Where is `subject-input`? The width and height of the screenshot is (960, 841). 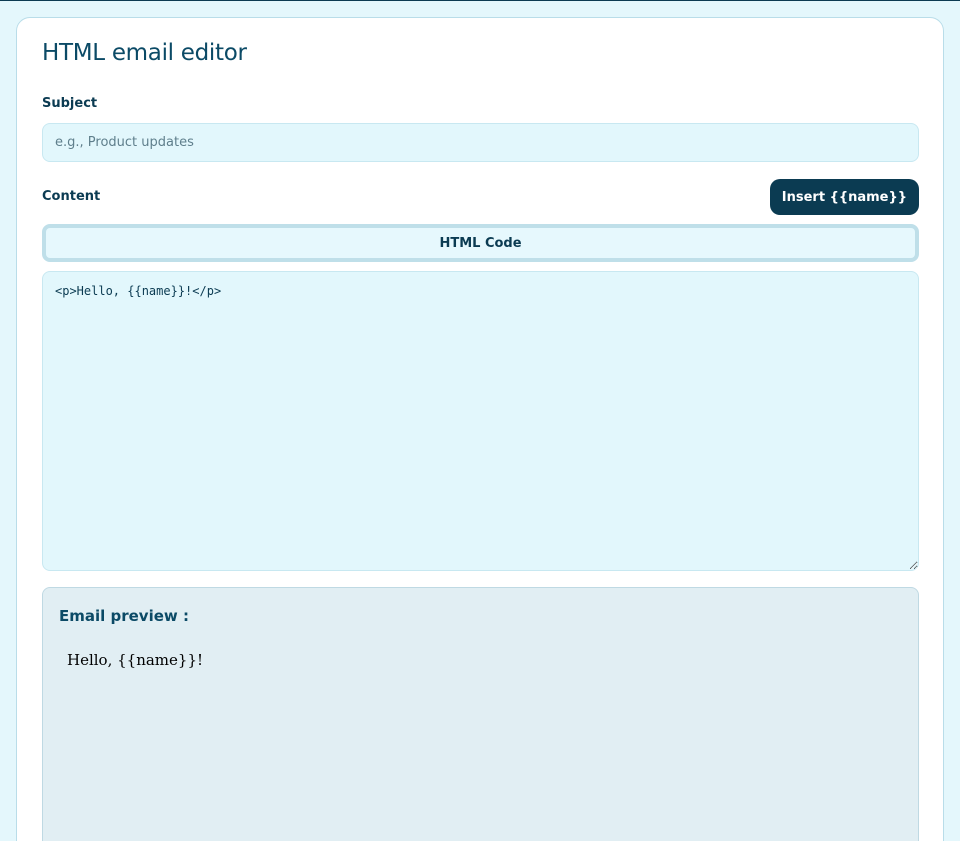
subject-input is located at coordinates (480, 142).